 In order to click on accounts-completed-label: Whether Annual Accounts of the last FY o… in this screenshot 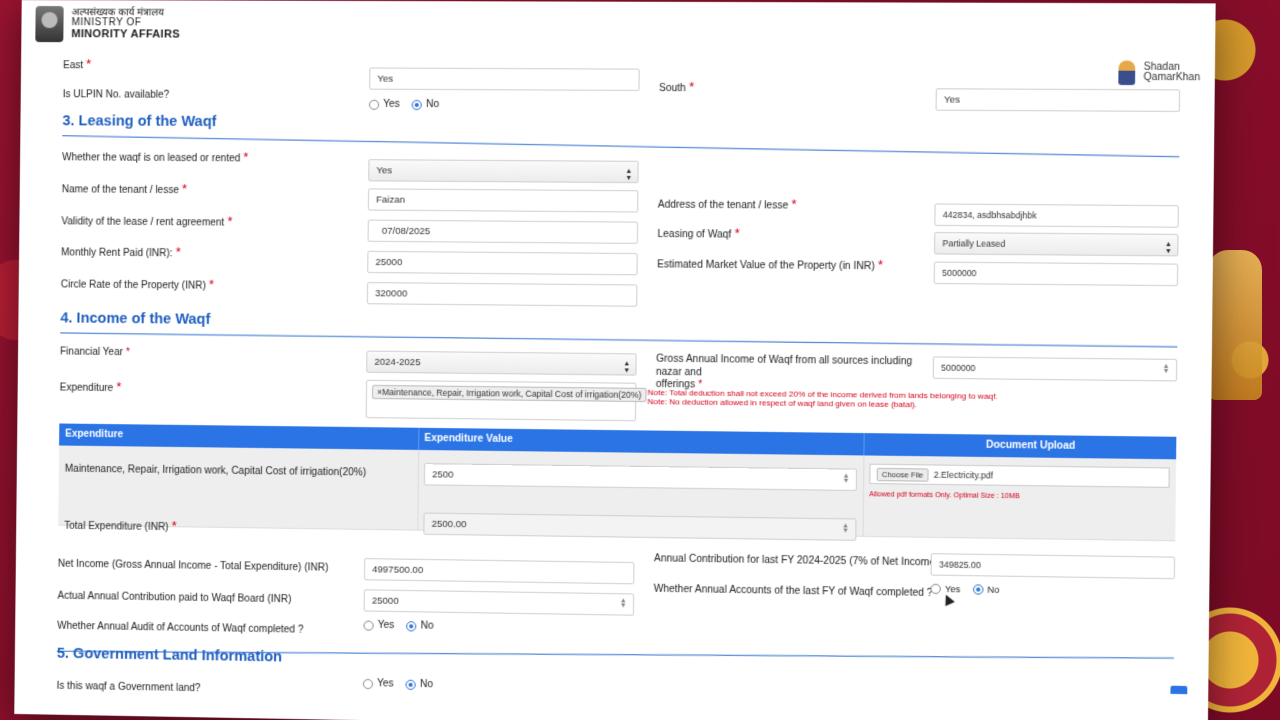, I will do `click(793, 591)`.